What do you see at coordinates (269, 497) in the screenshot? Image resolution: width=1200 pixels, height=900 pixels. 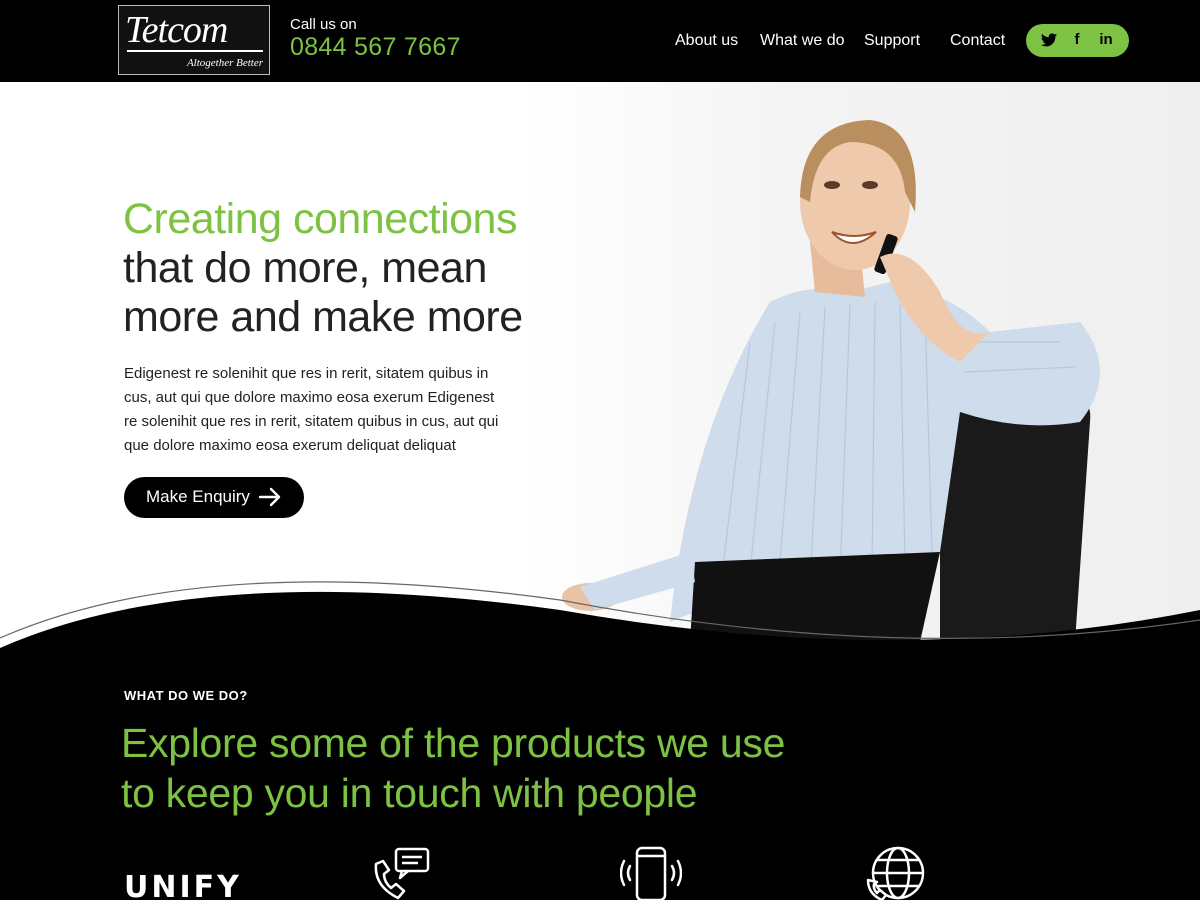 I see `arrow-right-icon` at bounding box center [269, 497].